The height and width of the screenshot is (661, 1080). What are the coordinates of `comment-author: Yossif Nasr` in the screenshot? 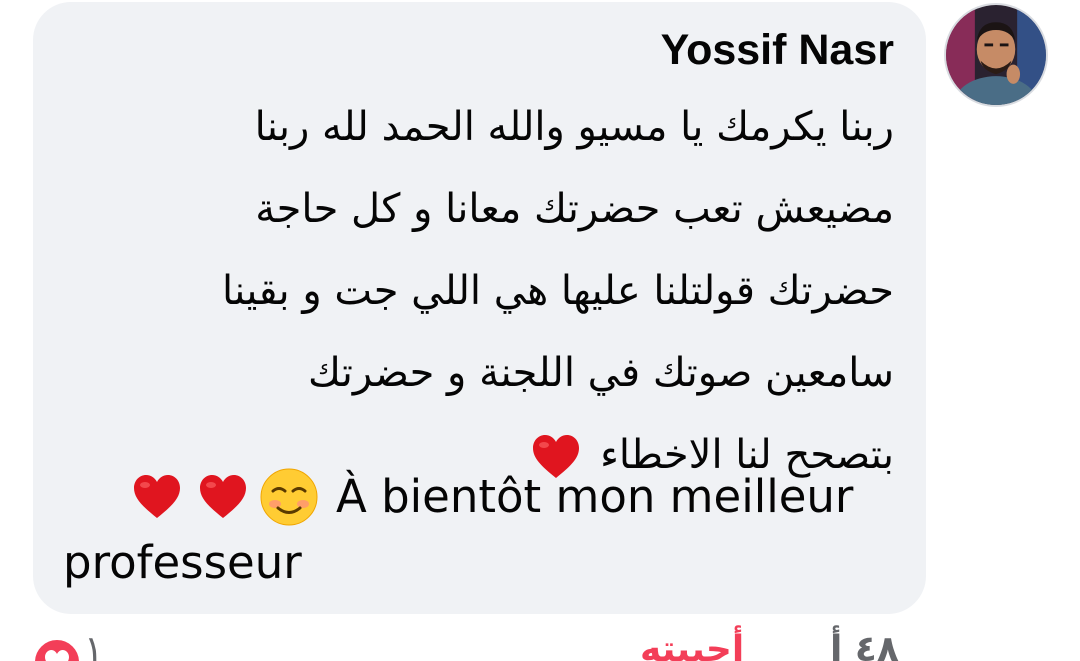 It's located at (777, 50).